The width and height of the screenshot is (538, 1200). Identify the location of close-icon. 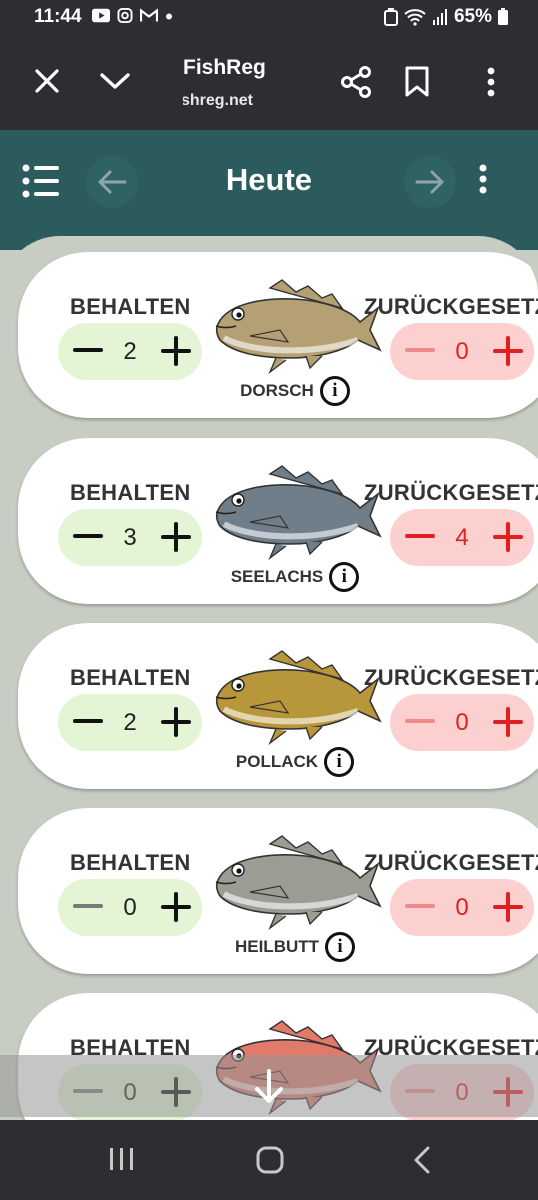
(47, 81).